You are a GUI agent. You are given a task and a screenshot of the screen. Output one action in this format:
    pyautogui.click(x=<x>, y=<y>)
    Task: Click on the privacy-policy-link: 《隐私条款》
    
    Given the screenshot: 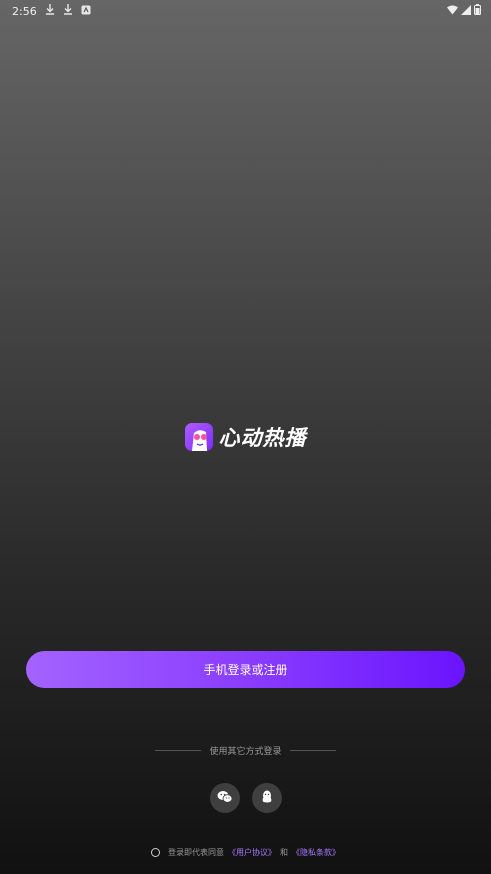 What is the action you would take?
    pyautogui.click(x=316, y=852)
    